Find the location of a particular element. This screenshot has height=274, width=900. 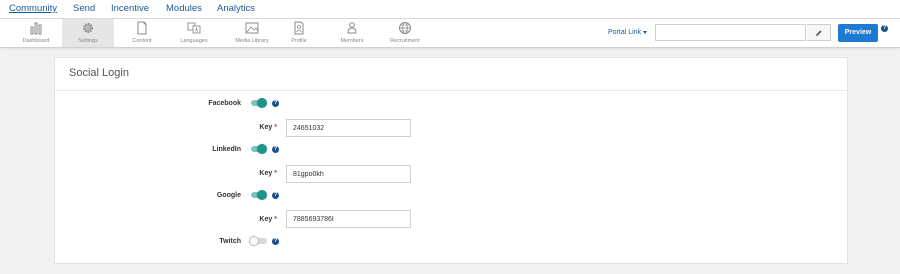

toolbar-content: Content is located at coordinates (142, 33).